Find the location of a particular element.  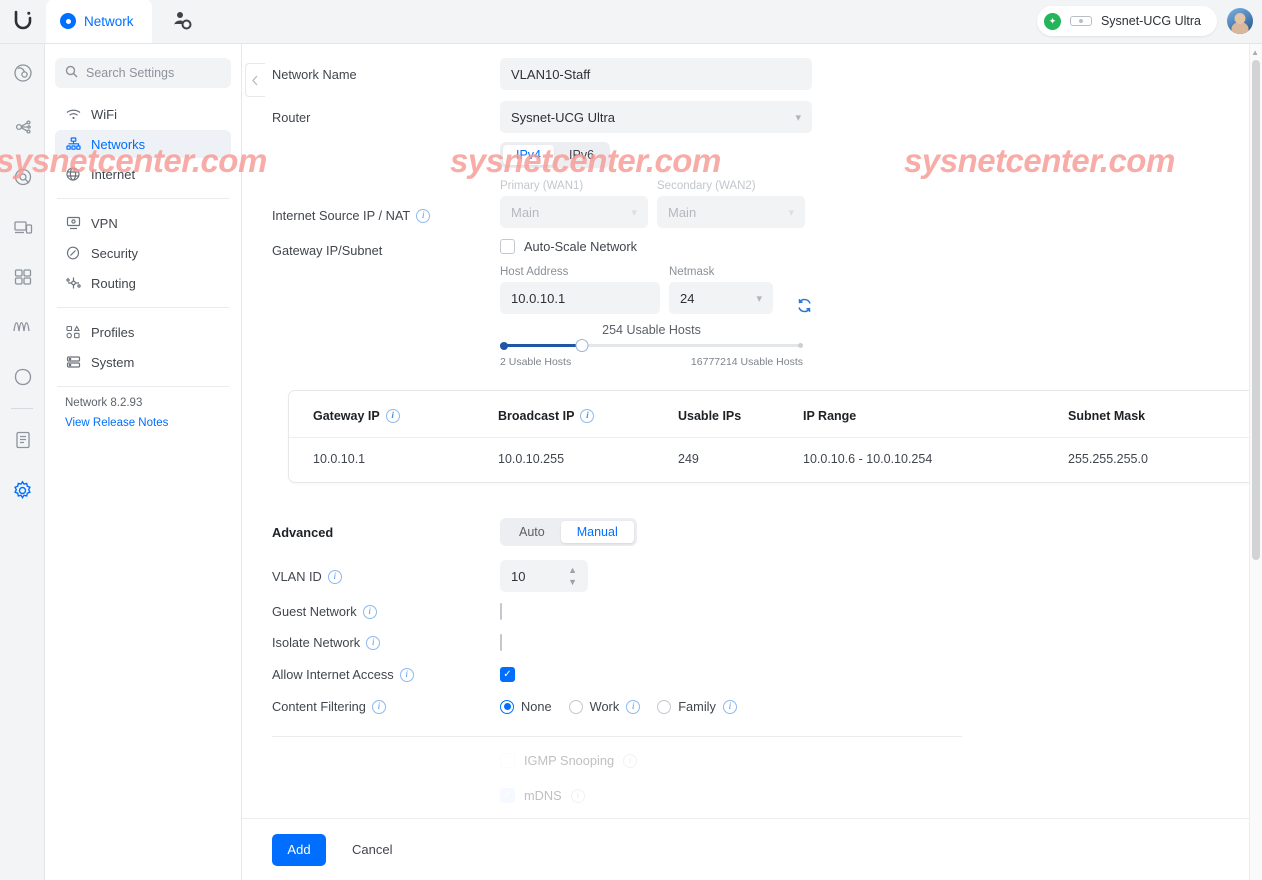

rail-item-topology is located at coordinates (22, 127).